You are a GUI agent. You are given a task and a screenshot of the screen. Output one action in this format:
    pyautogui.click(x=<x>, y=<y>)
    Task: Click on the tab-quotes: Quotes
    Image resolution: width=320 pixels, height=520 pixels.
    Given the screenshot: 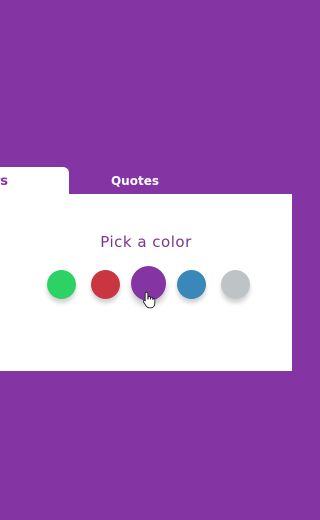 What is the action you would take?
    pyautogui.click(x=135, y=181)
    